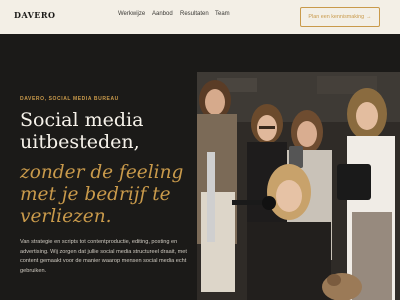  I want to click on hero-eyebrow: DAVERO, SOCIAL MEDIA BUREAU, so click(69, 99).